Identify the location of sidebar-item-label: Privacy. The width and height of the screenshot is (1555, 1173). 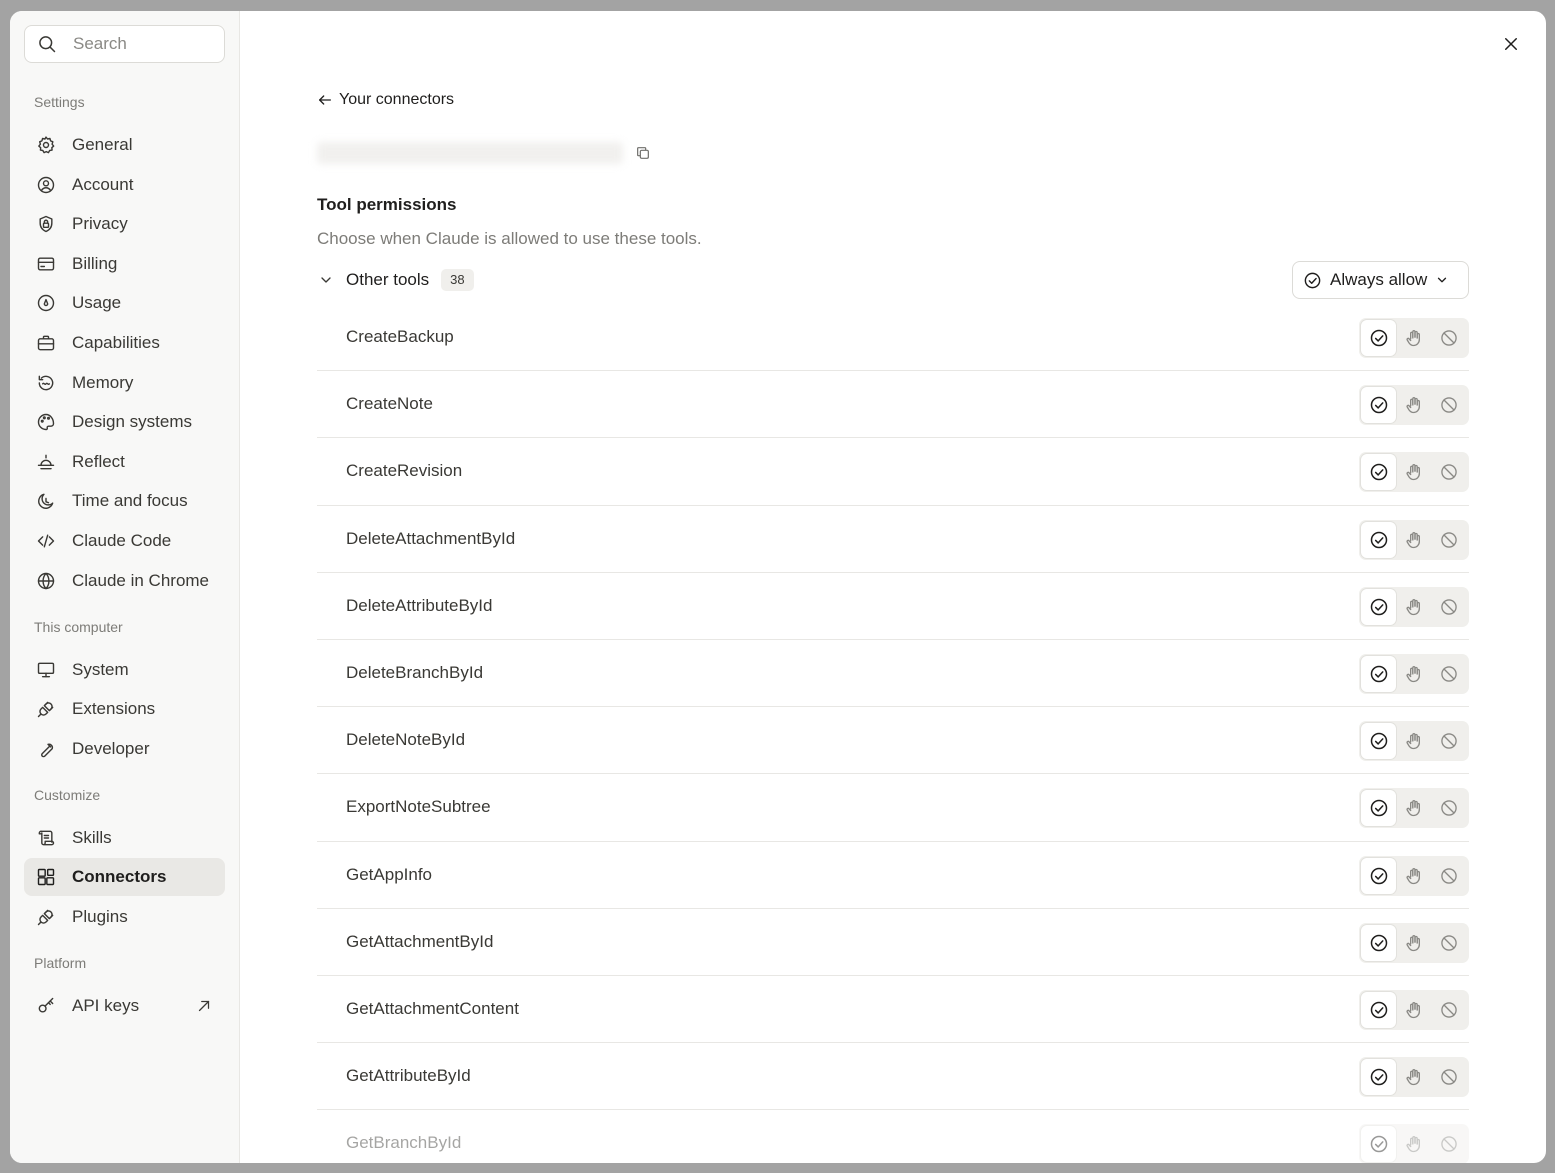
(100, 224).